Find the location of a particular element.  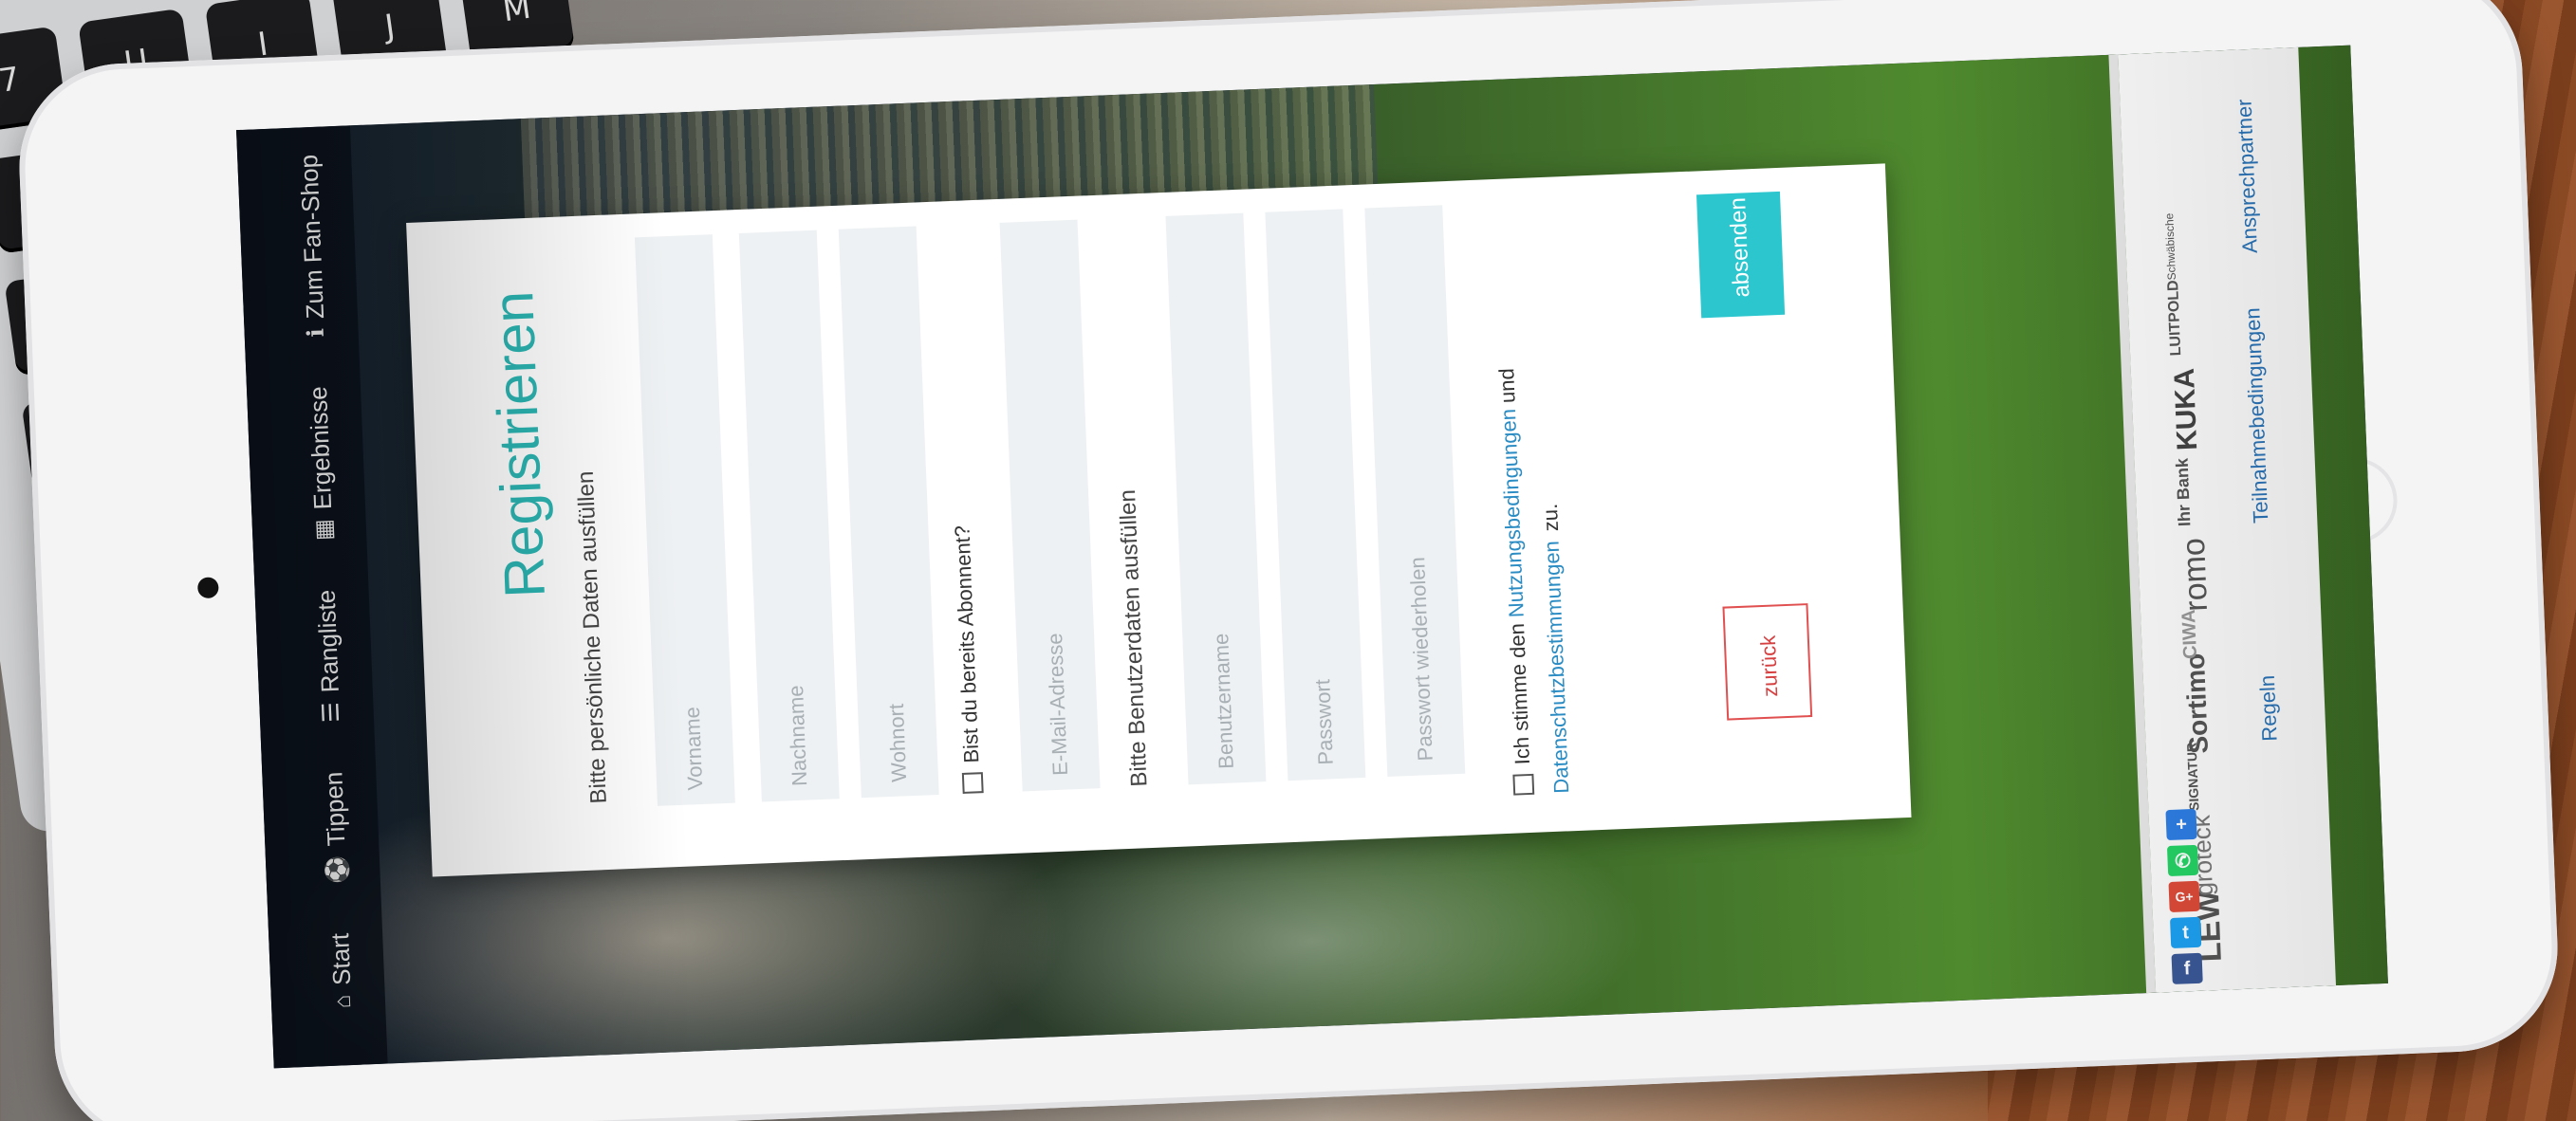

subscriber-checkbox: Bist du bereits Abonnent? is located at coordinates (967, 660).